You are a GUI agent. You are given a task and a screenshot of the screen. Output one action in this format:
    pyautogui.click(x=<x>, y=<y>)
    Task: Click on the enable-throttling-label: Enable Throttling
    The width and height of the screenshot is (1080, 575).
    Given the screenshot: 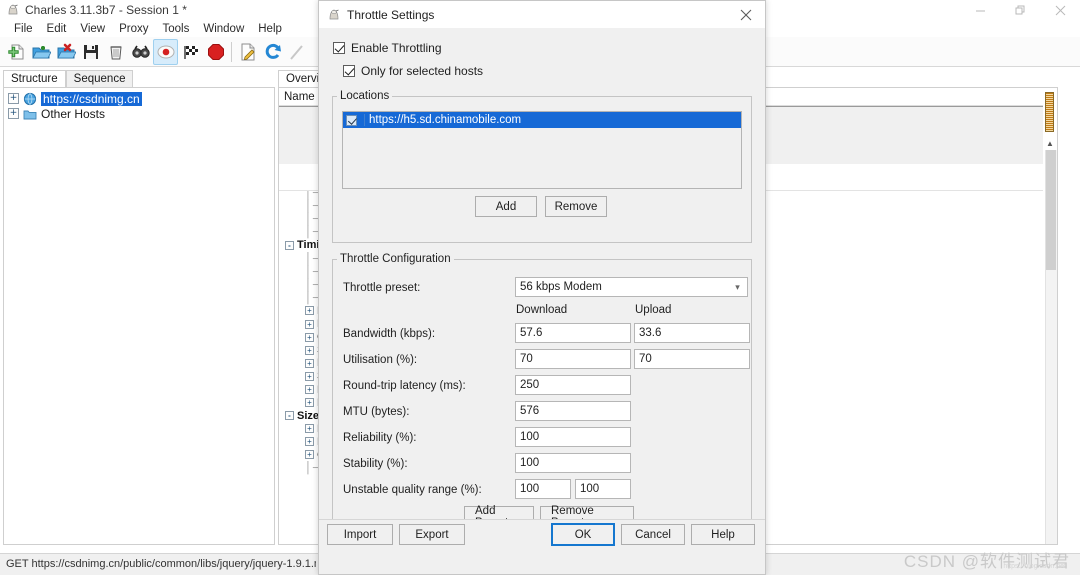 What is the action you would take?
    pyautogui.click(x=396, y=48)
    